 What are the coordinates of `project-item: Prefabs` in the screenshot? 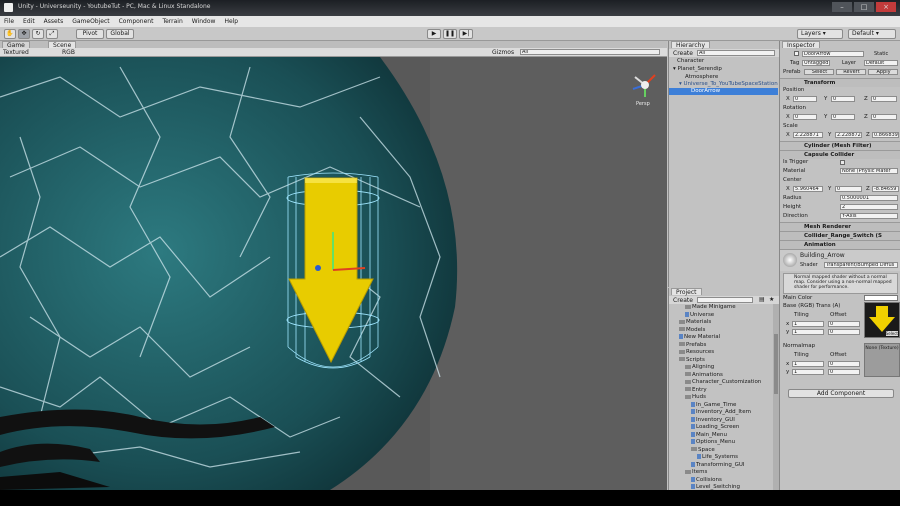 It's located at (721, 345).